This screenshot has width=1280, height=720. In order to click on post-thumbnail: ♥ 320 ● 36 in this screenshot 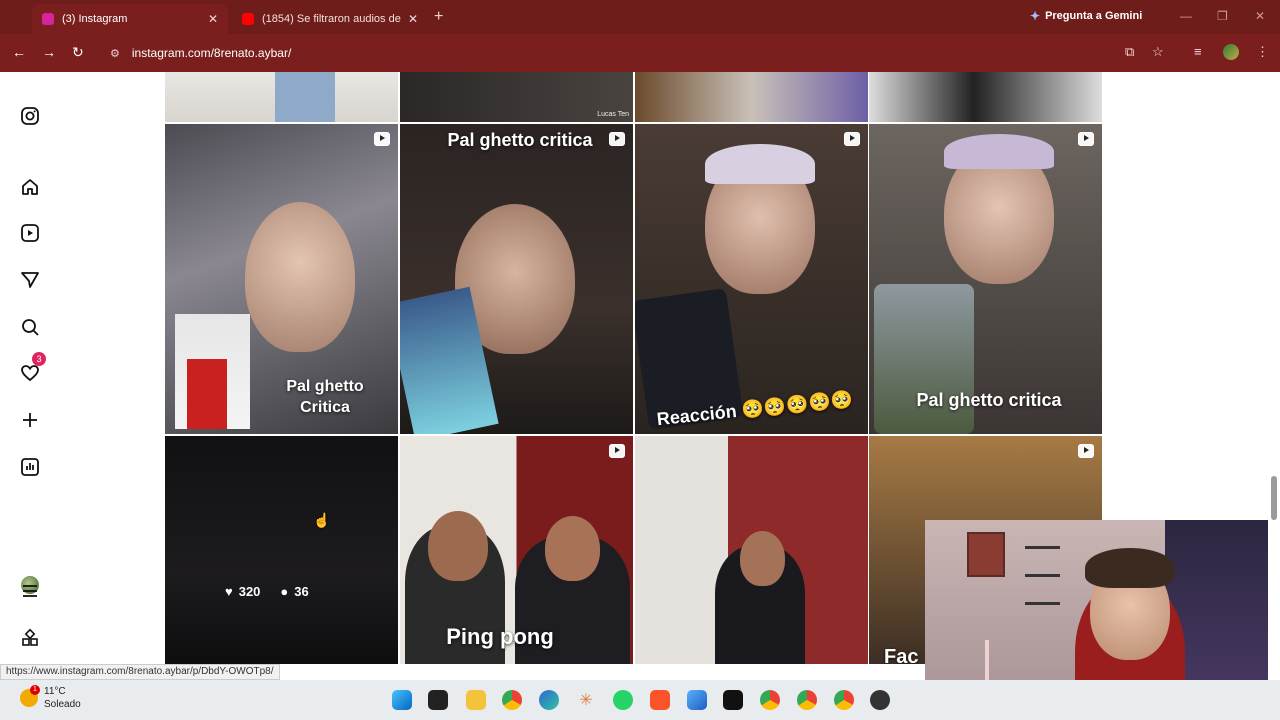, I will do `click(281, 550)`.